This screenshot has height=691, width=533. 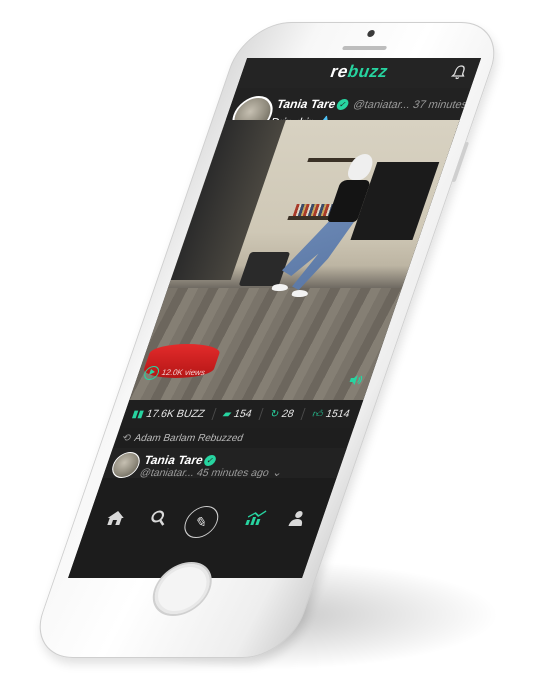 I want to click on rebuzz-icon: ↻, so click(x=274, y=414).